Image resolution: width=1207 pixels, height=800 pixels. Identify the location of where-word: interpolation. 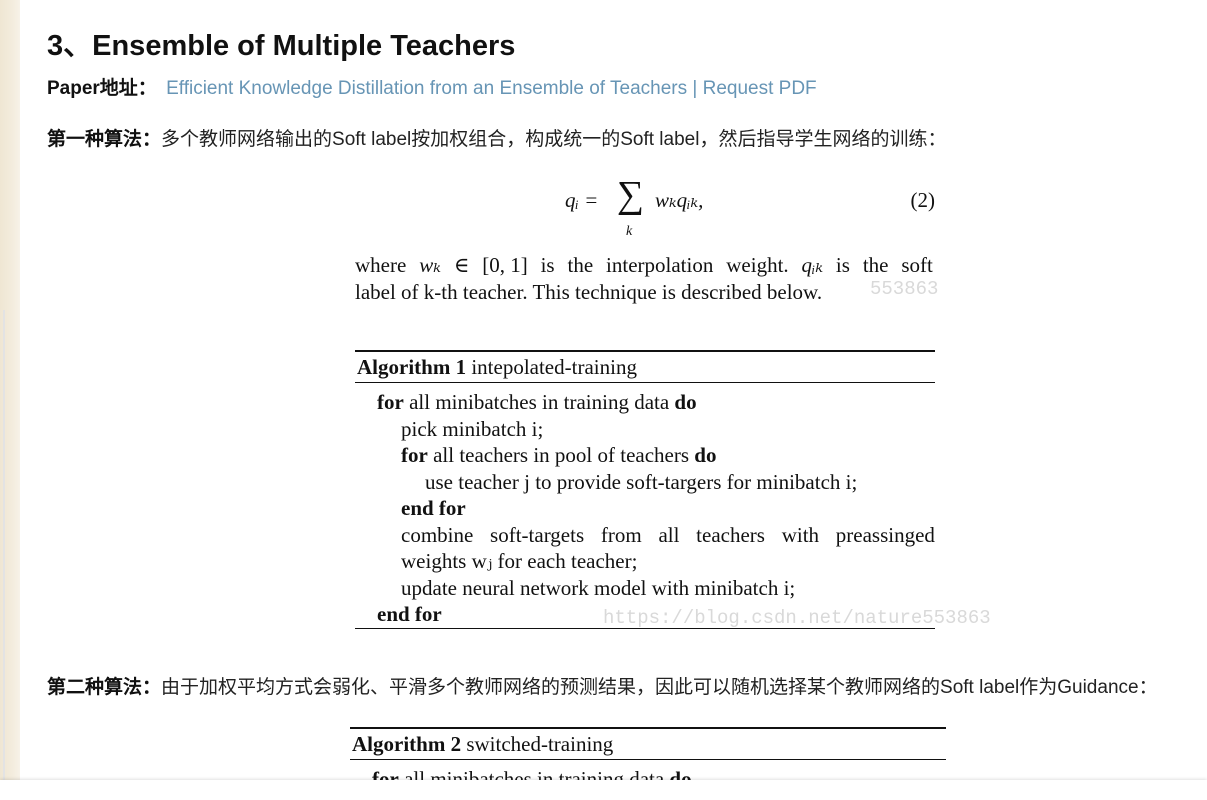
(660, 265).